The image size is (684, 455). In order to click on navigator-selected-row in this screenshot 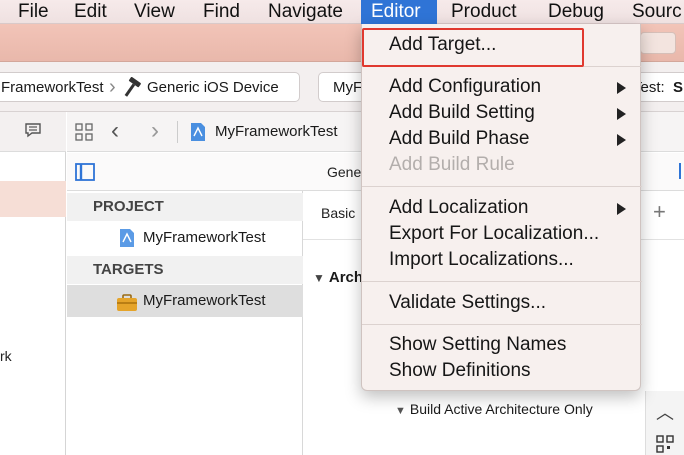, I will do `click(33, 199)`.